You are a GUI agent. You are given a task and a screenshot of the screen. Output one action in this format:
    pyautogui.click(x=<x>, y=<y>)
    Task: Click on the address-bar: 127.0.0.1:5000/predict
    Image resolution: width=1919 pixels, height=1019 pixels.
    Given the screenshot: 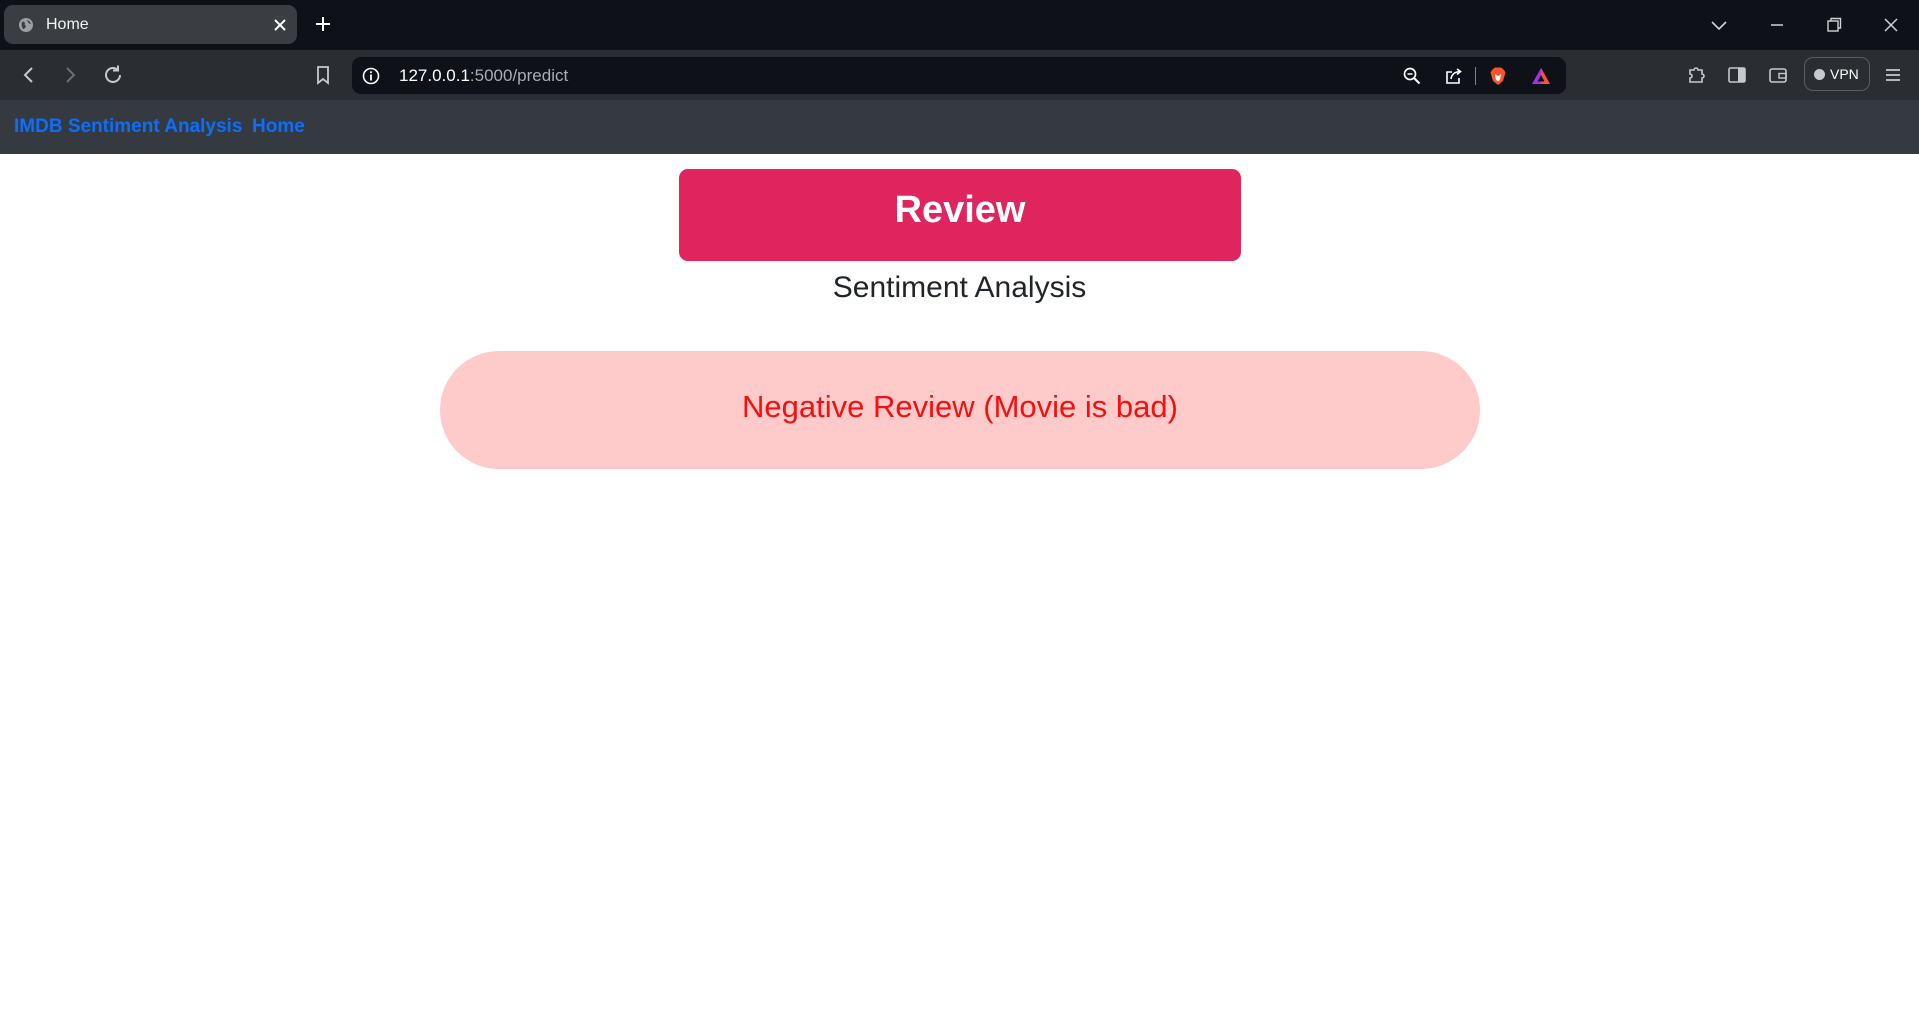 What is the action you would take?
    pyautogui.click(x=959, y=75)
    